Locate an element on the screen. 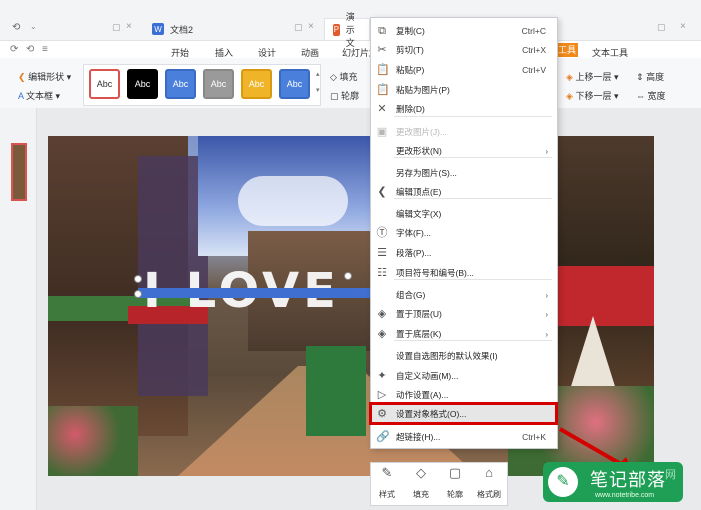  edit-shape-button: ❮ 编辑形状 ▾ is located at coordinates (44, 76).